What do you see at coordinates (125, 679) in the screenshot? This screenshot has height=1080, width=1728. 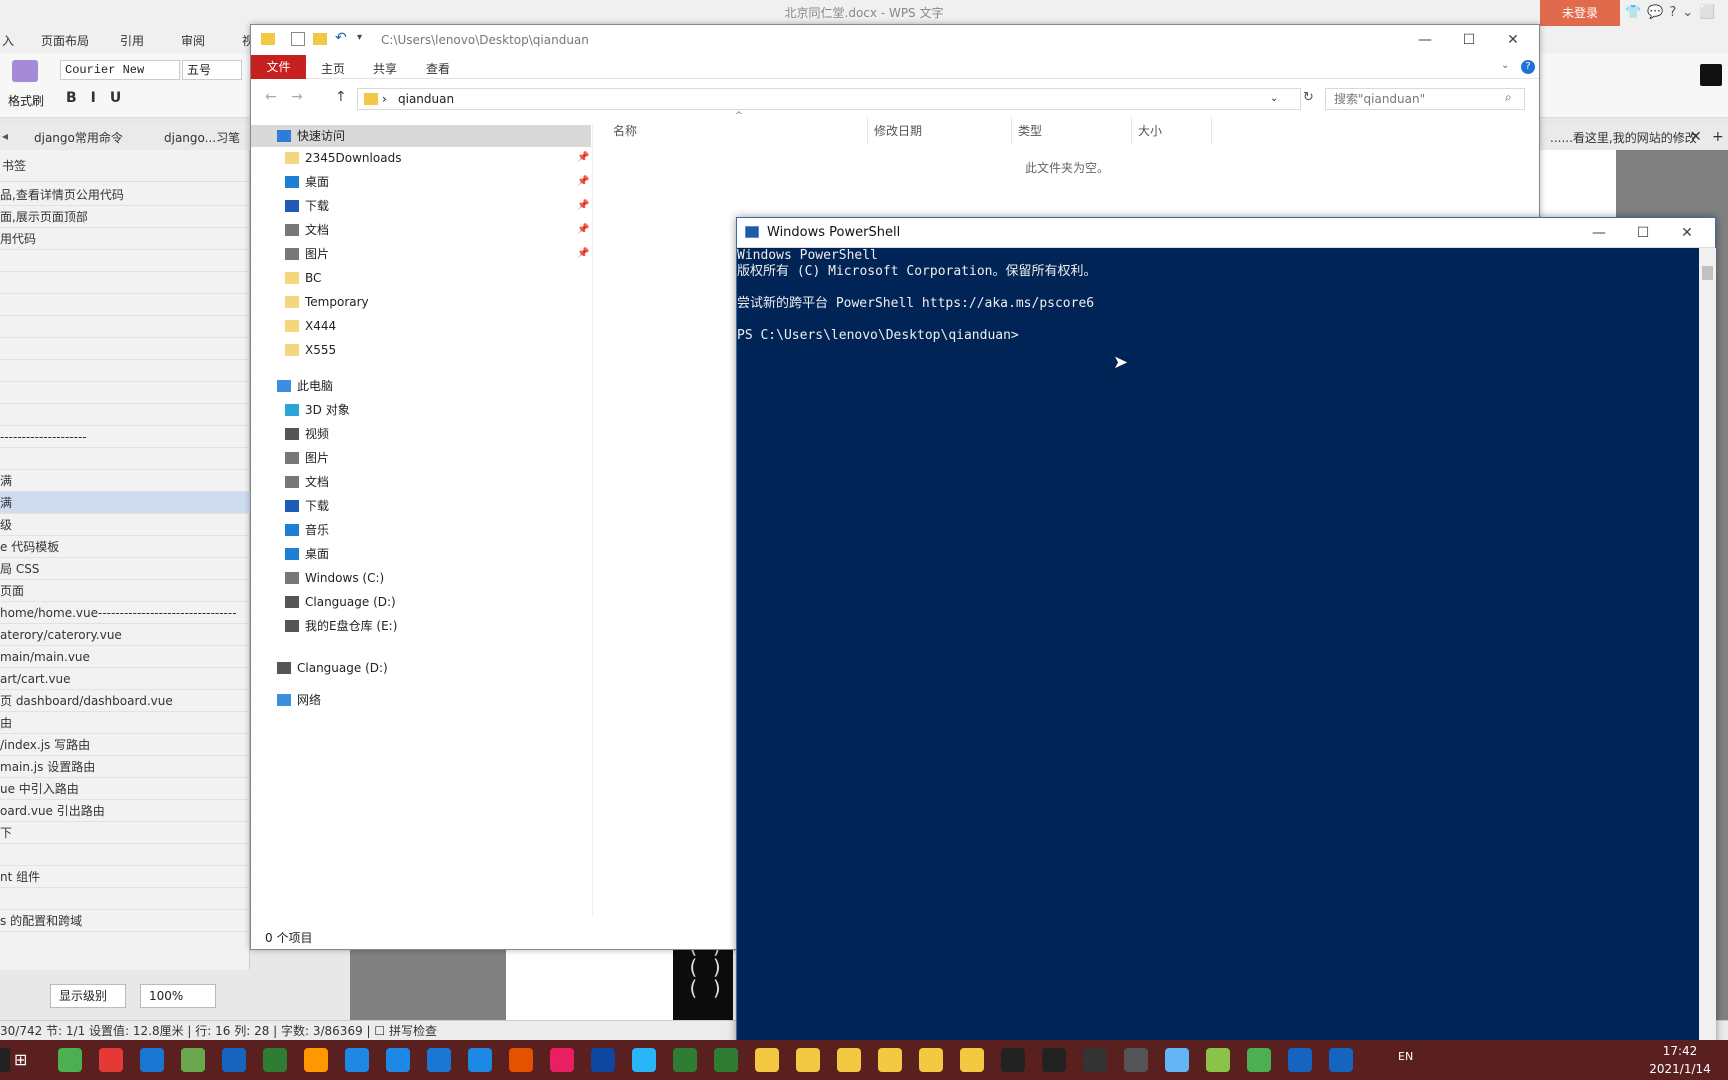 I see `bookmark-item: art/cart.vue` at bounding box center [125, 679].